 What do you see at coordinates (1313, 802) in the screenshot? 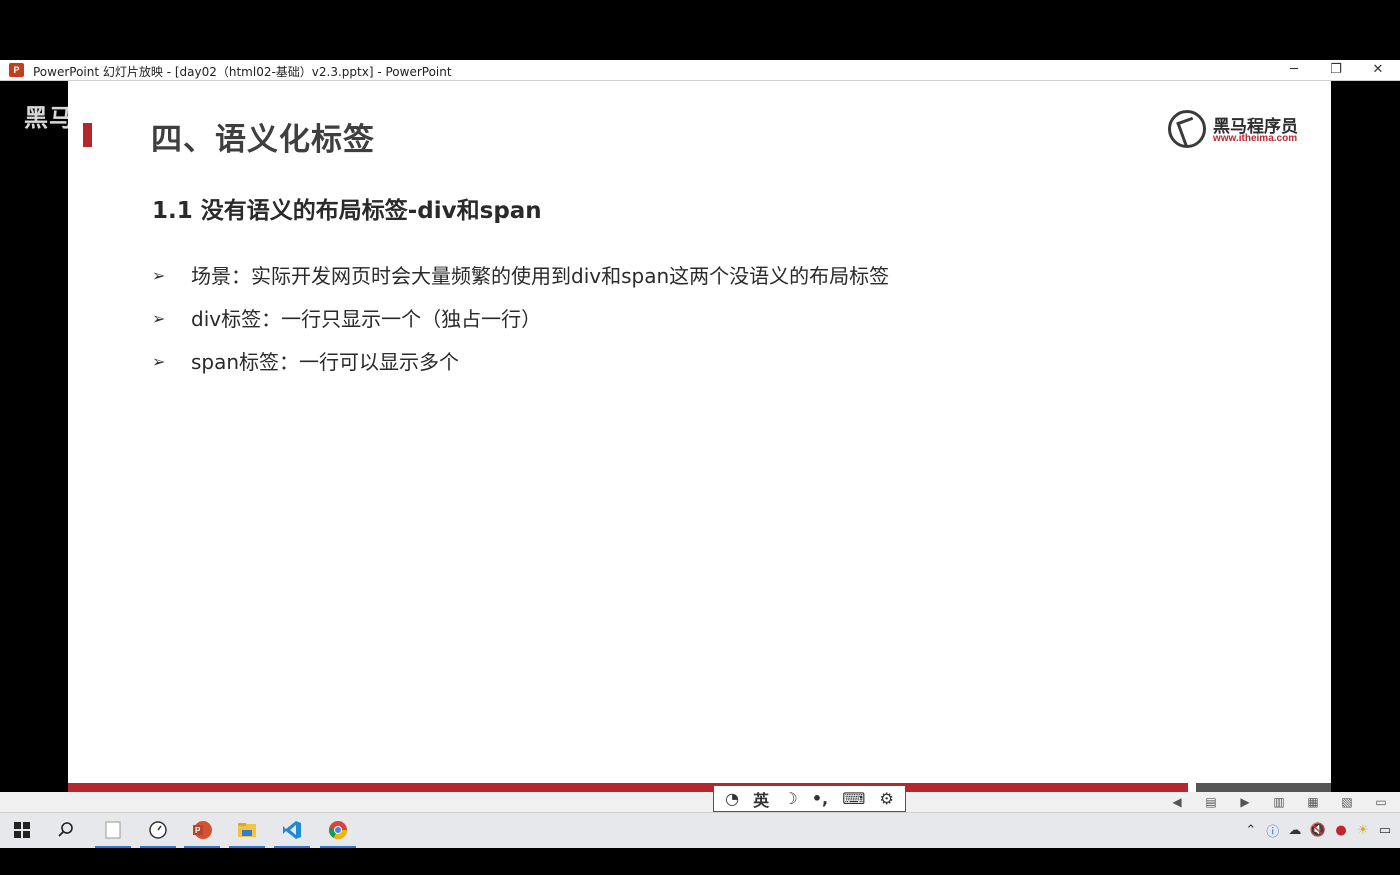
I see `sorter-view-icon: ▦` at bounding box center [1313, 802].